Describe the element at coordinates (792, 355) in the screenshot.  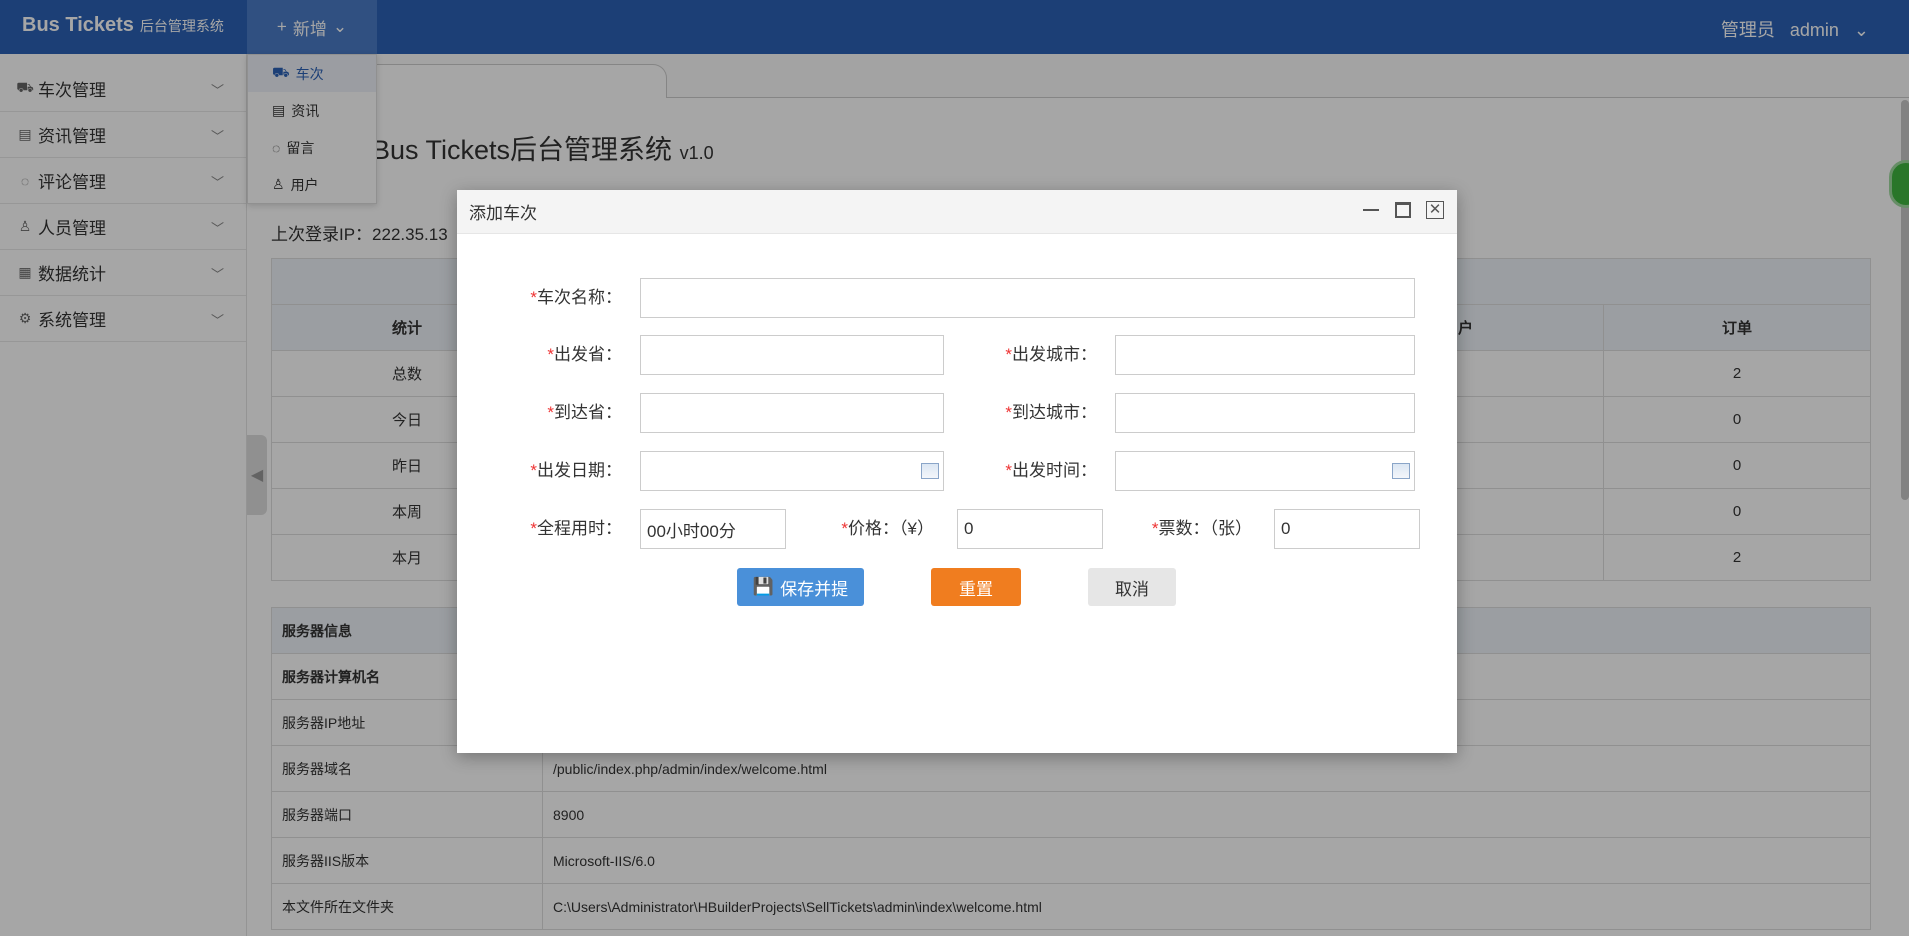
I see `from-province-input` at that location.